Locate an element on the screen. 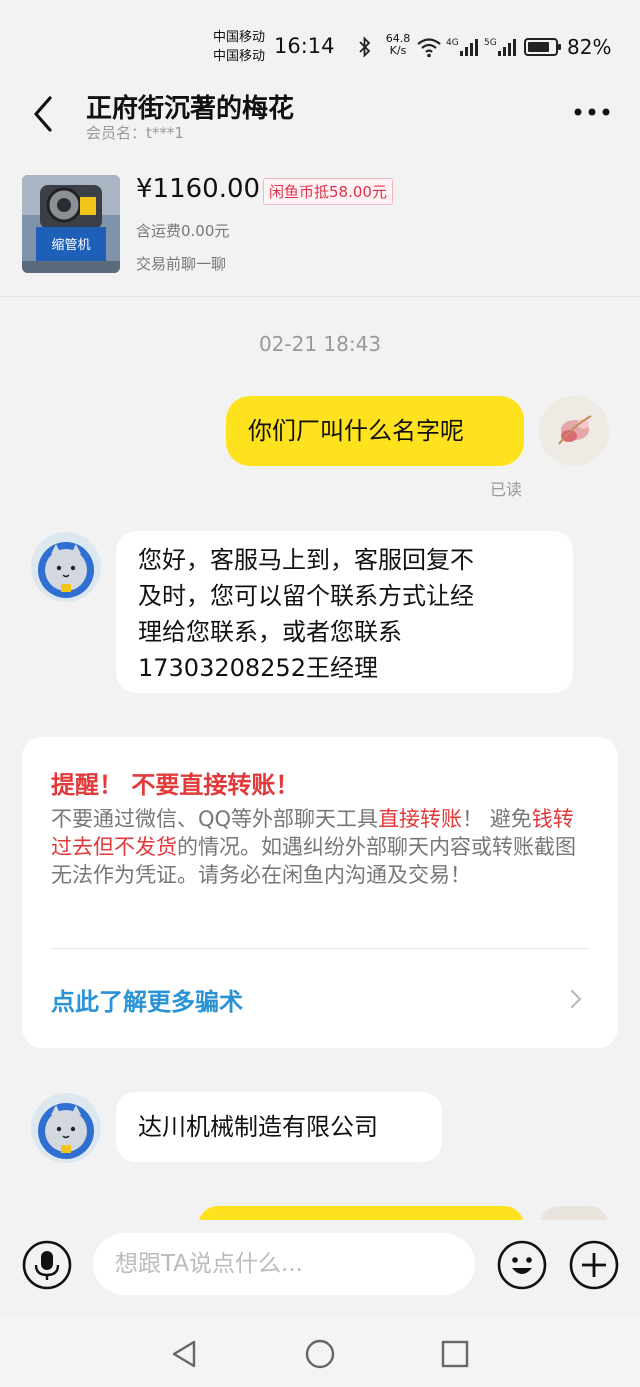  flower-avatar-image is located at coordinates (574, 431).